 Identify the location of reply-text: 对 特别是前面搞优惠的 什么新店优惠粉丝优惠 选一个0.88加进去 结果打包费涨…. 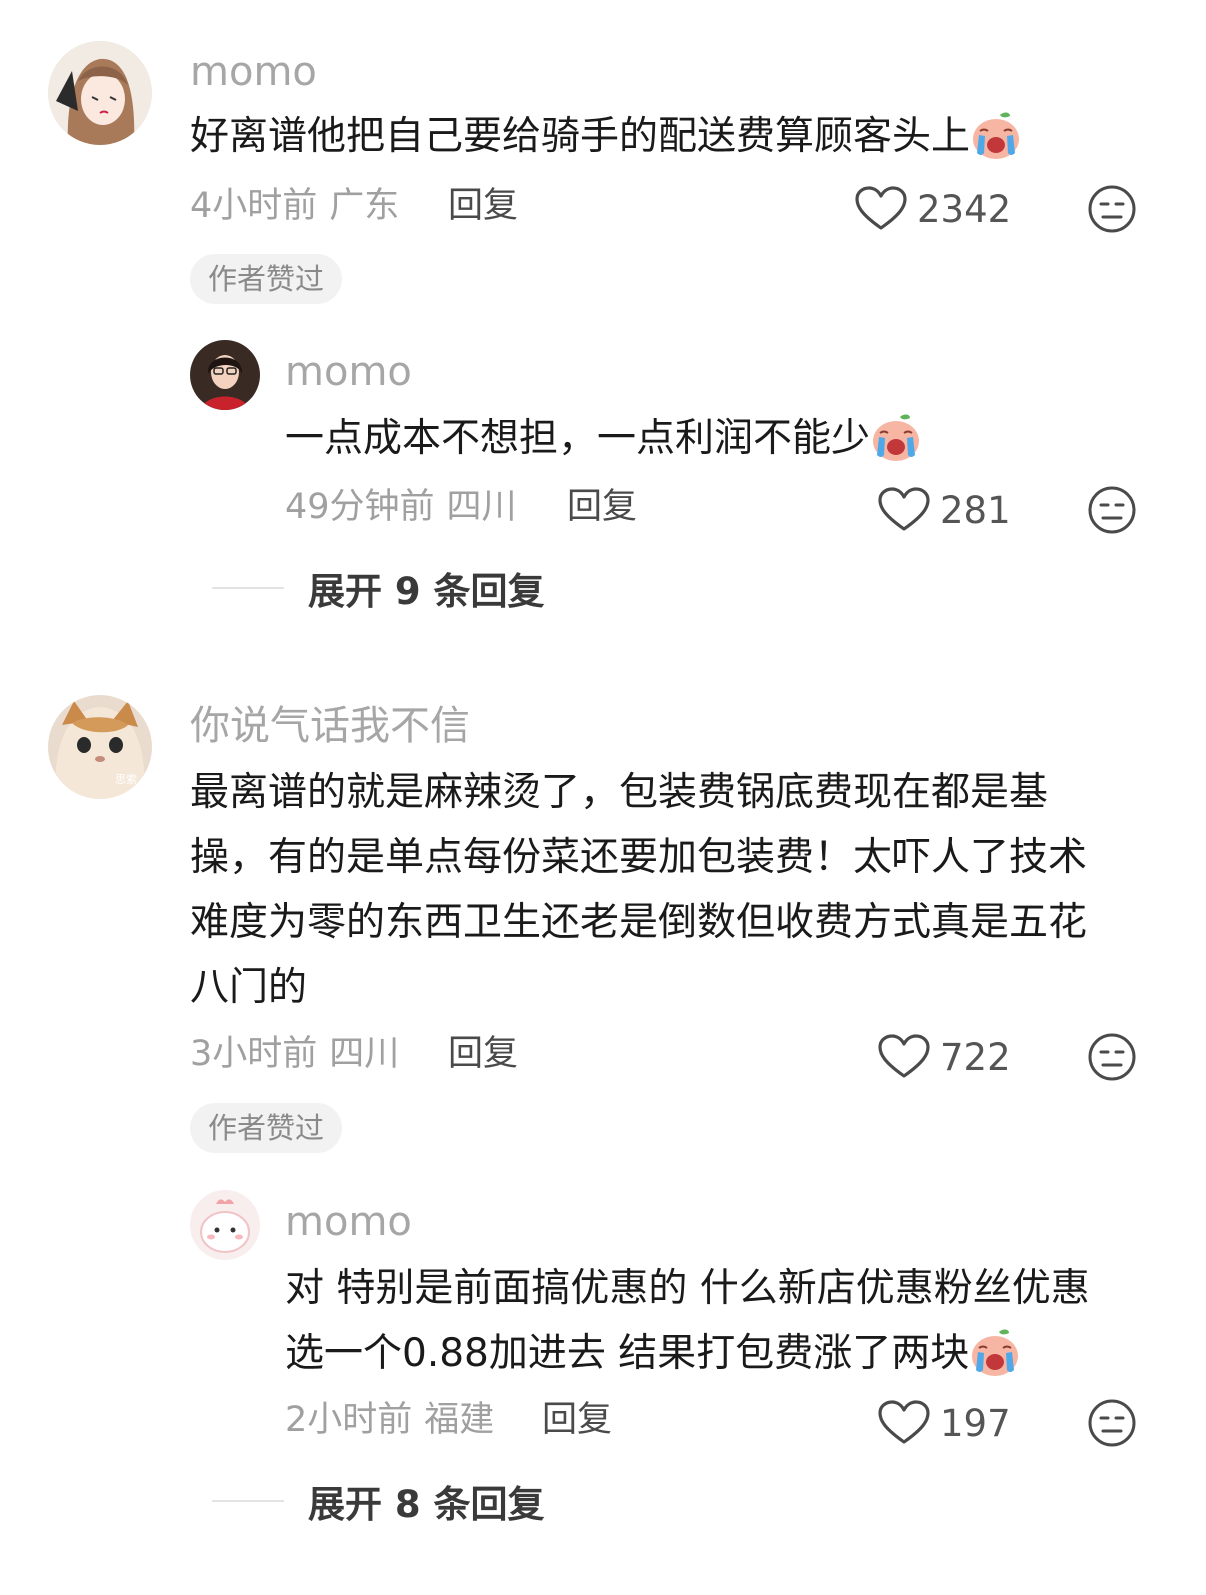
(725, 1321).